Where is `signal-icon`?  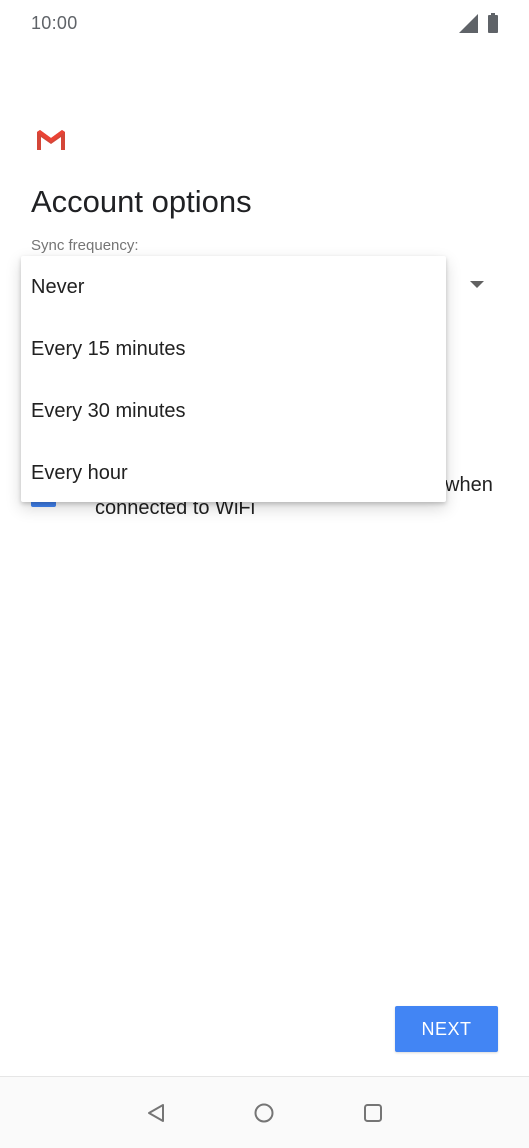 signal-icon is located at coordinates (468, 23).